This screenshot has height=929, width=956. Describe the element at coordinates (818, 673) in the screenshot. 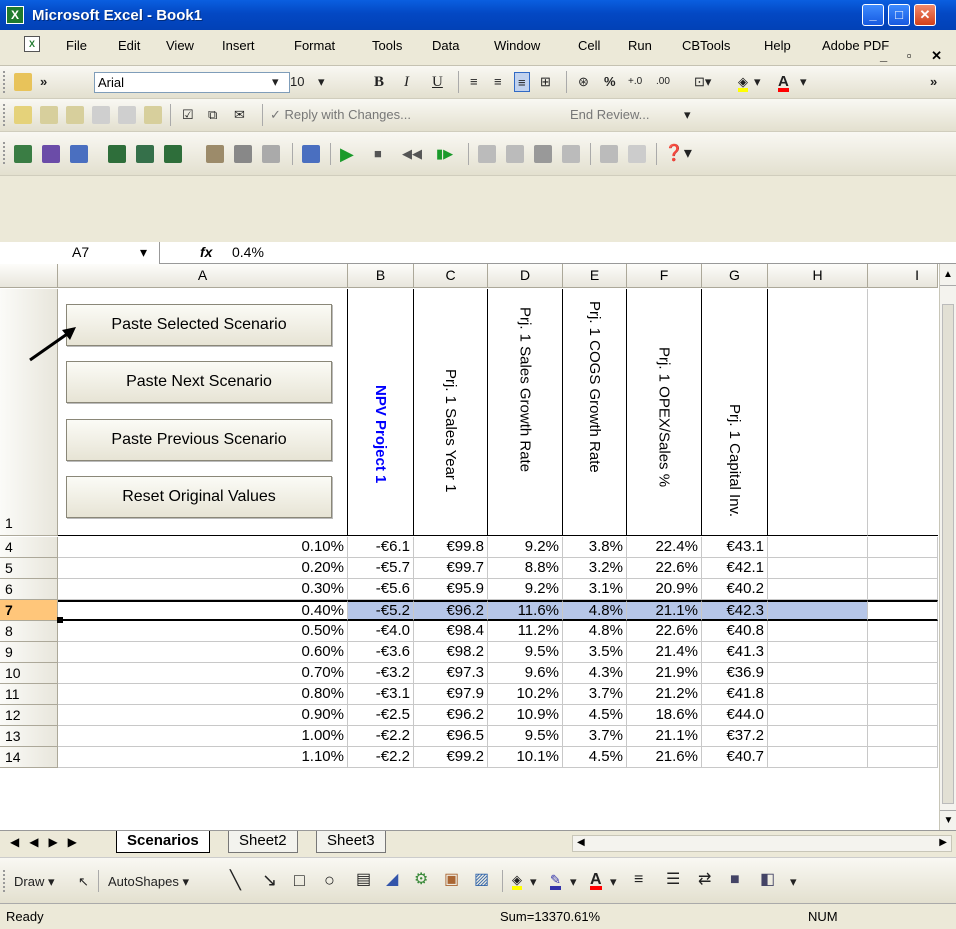

I see `cell-h10` at that location.